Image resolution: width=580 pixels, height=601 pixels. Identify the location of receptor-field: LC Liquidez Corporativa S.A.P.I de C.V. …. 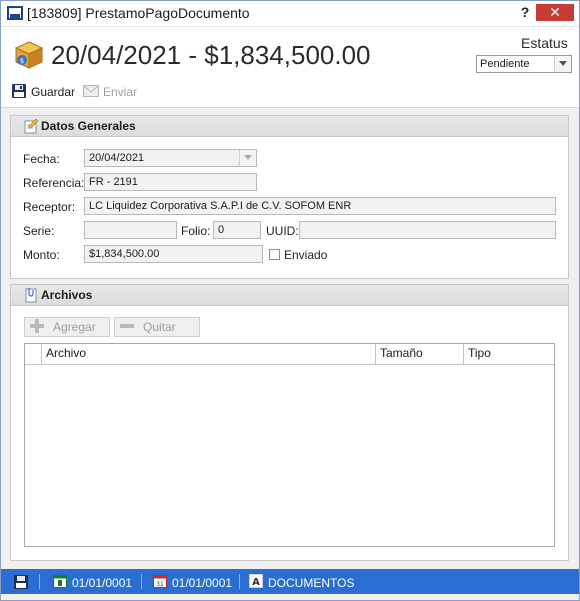
(320, 206).